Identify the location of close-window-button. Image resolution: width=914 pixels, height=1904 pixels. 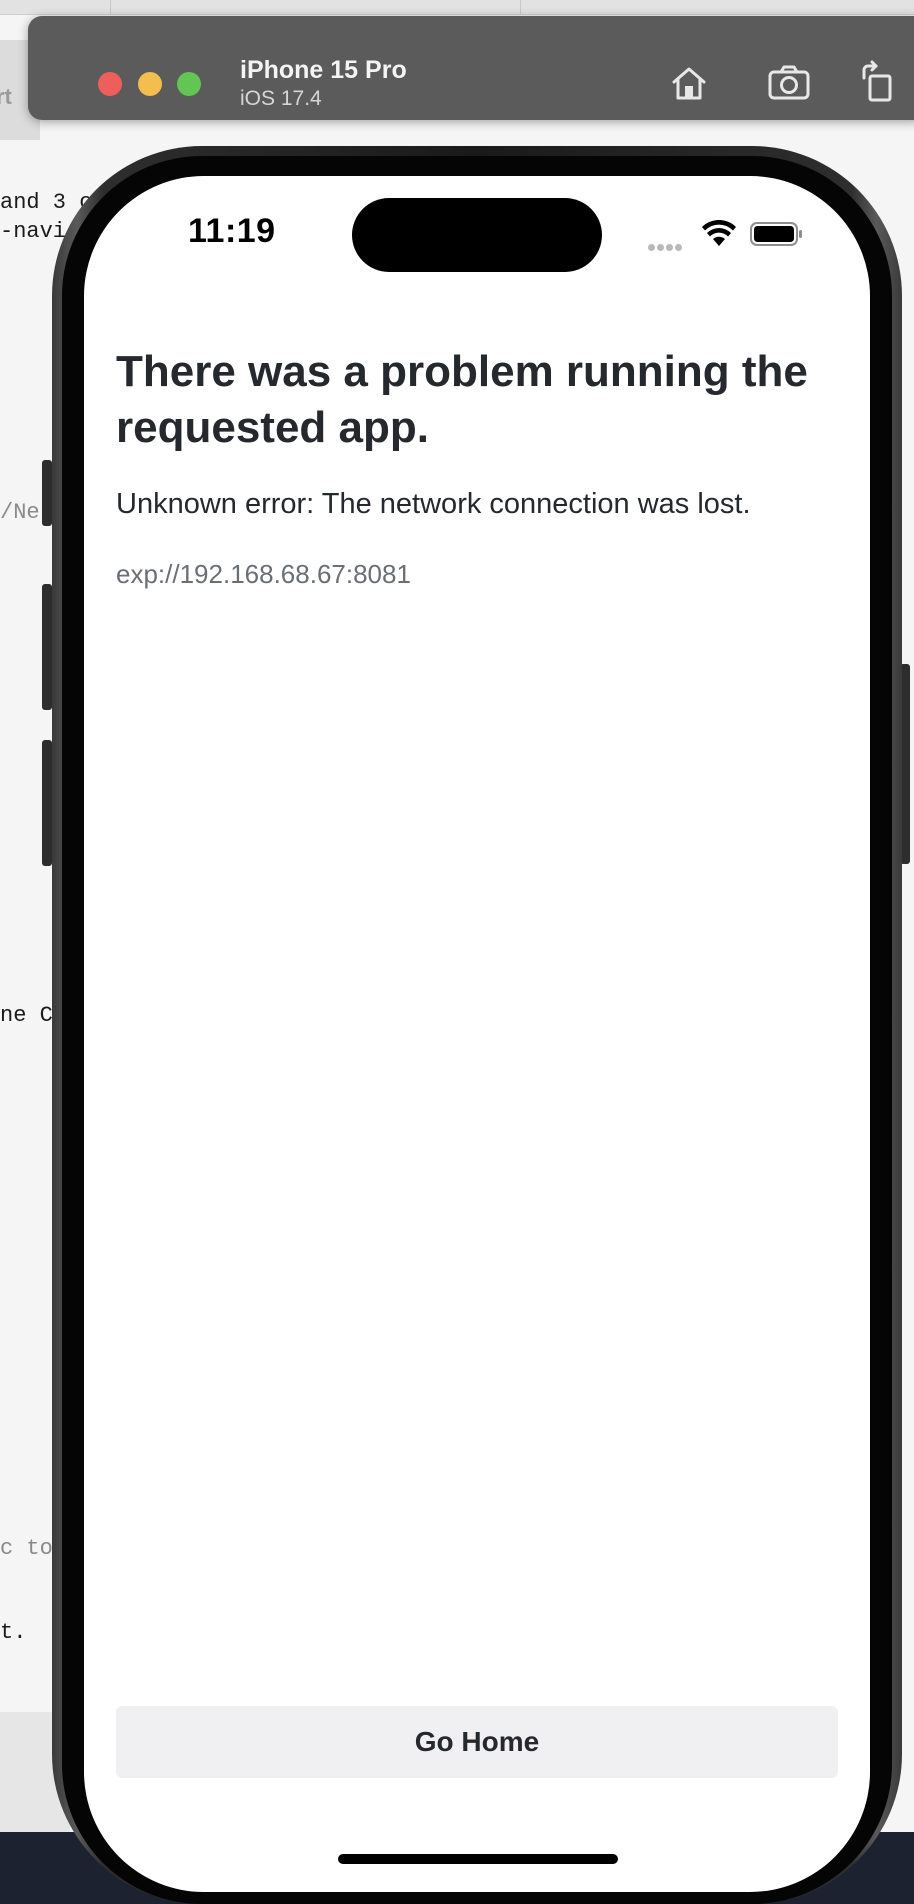
(110, 84).